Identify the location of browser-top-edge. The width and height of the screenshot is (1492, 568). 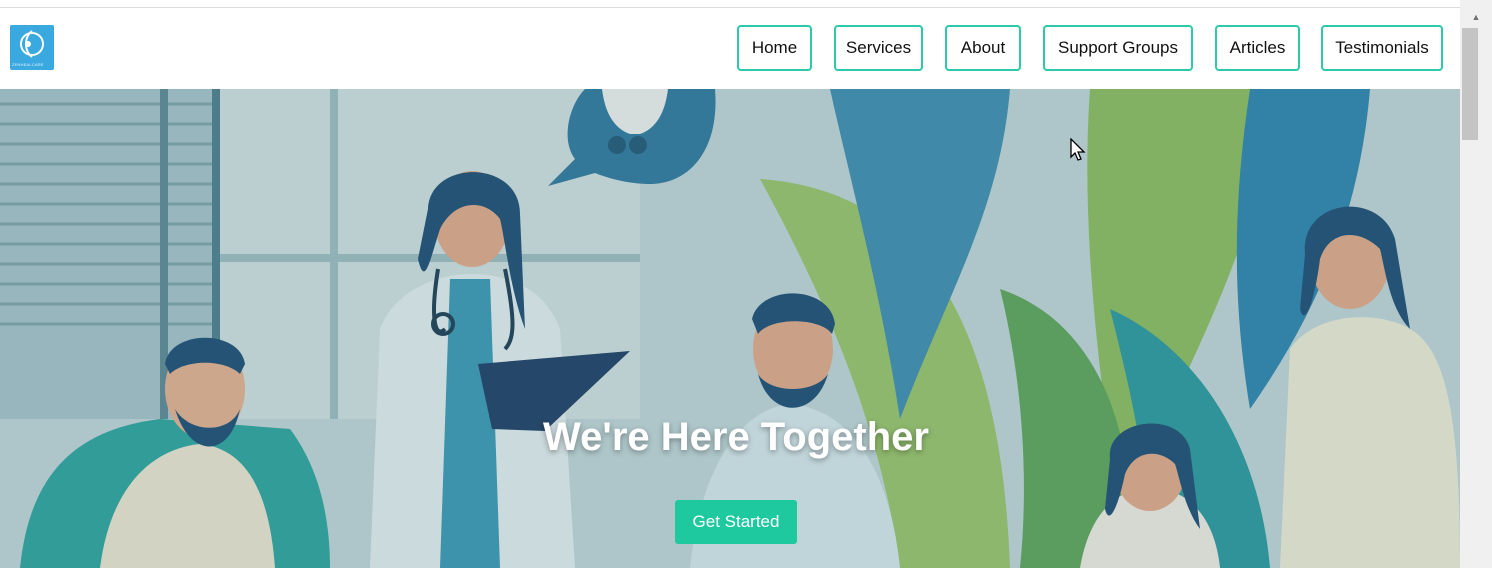
(730, 4).